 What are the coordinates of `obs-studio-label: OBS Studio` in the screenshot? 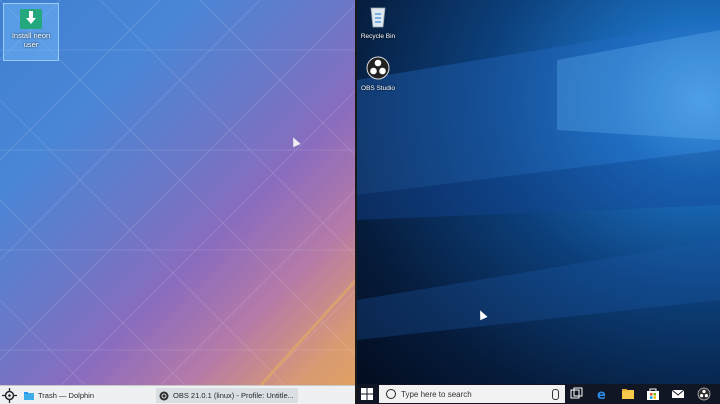 It's located at (378, 88).